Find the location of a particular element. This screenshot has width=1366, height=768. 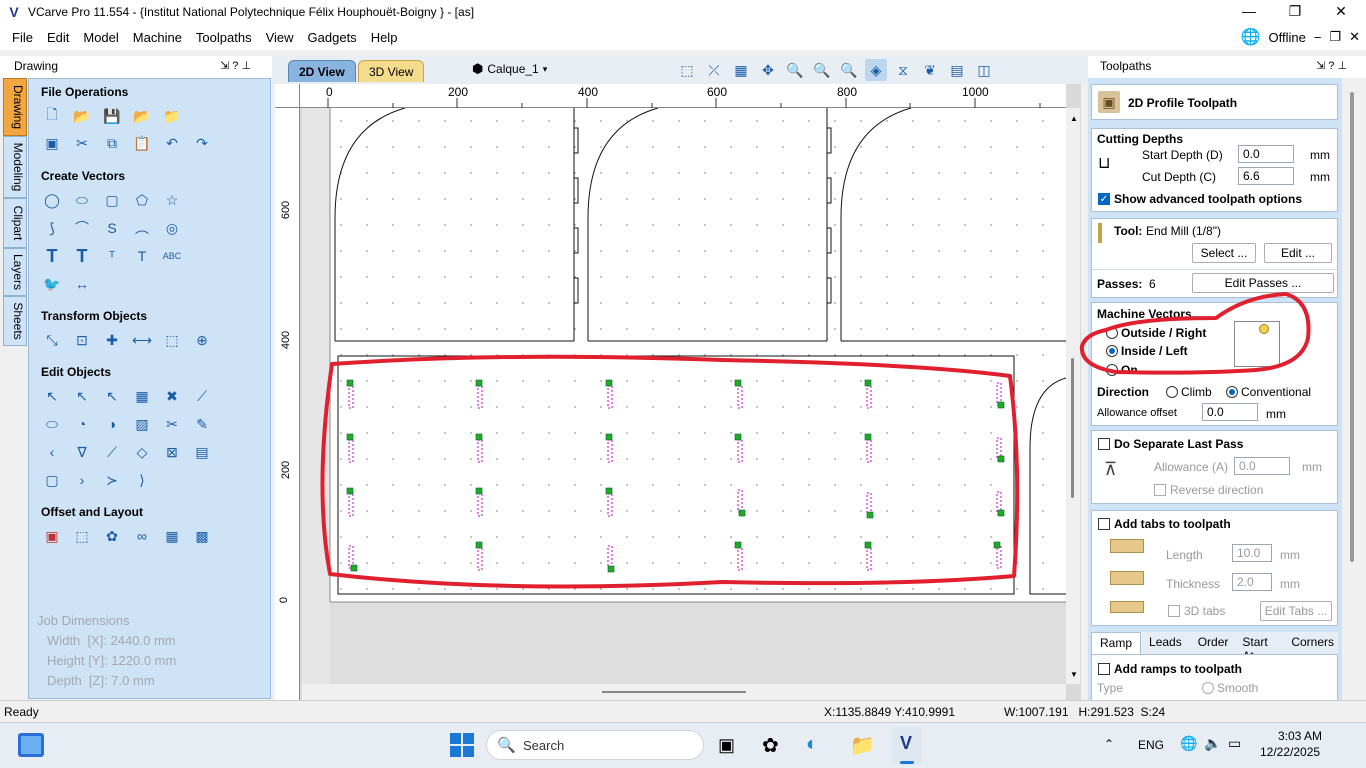

star-icon: ☆ is located at coordinates (172, 200).